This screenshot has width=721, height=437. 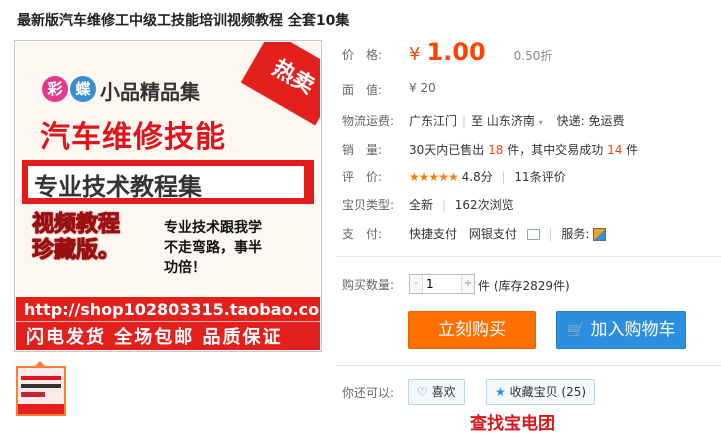 What do you see at coordinates (533, 56) in the screenshot?
I see `discount-text: 0.50折` at bounding box center [533, 56].